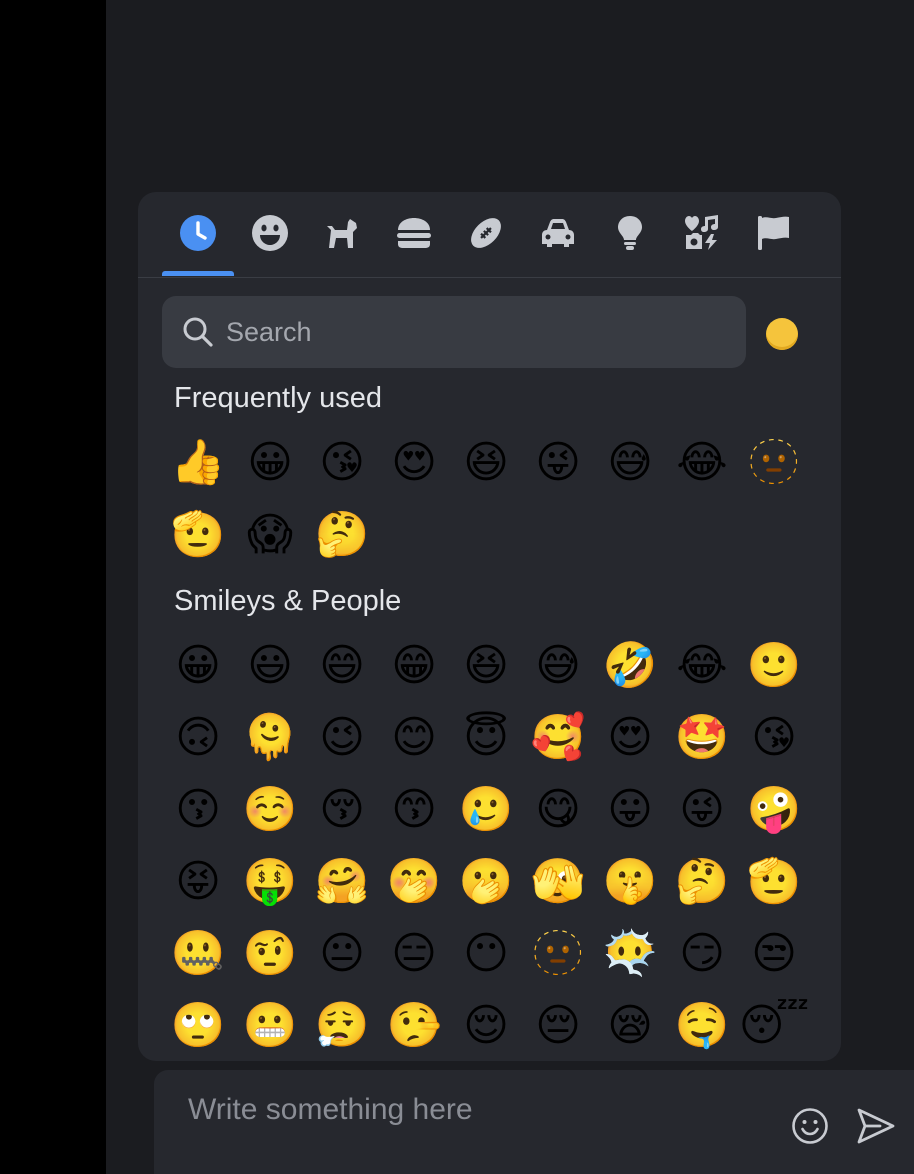 Image resolution: width=914 pixels, height=1174 pixels. What do you see at coordinates (630, 666) in the screenshot?
I see `emoji-button: 🤣` at bounding box center [630, 666].